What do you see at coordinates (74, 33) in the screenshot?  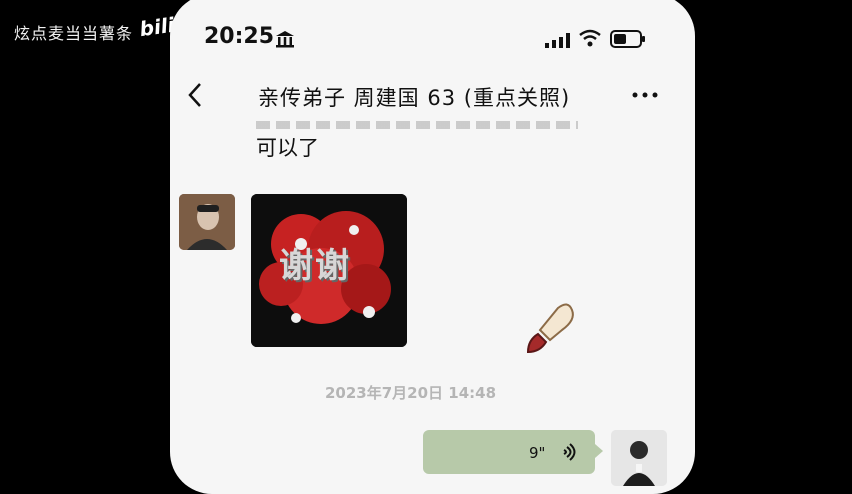 I see `watermark: 炫点麦当当薯条` at bounding box center [74, 33].